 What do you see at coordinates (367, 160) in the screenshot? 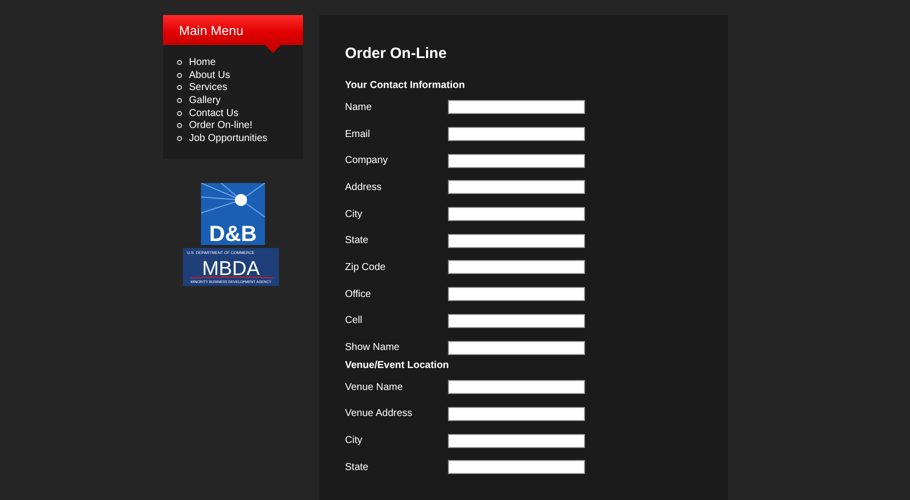
I see `field-label: Company` at bounding box center [367, 160].